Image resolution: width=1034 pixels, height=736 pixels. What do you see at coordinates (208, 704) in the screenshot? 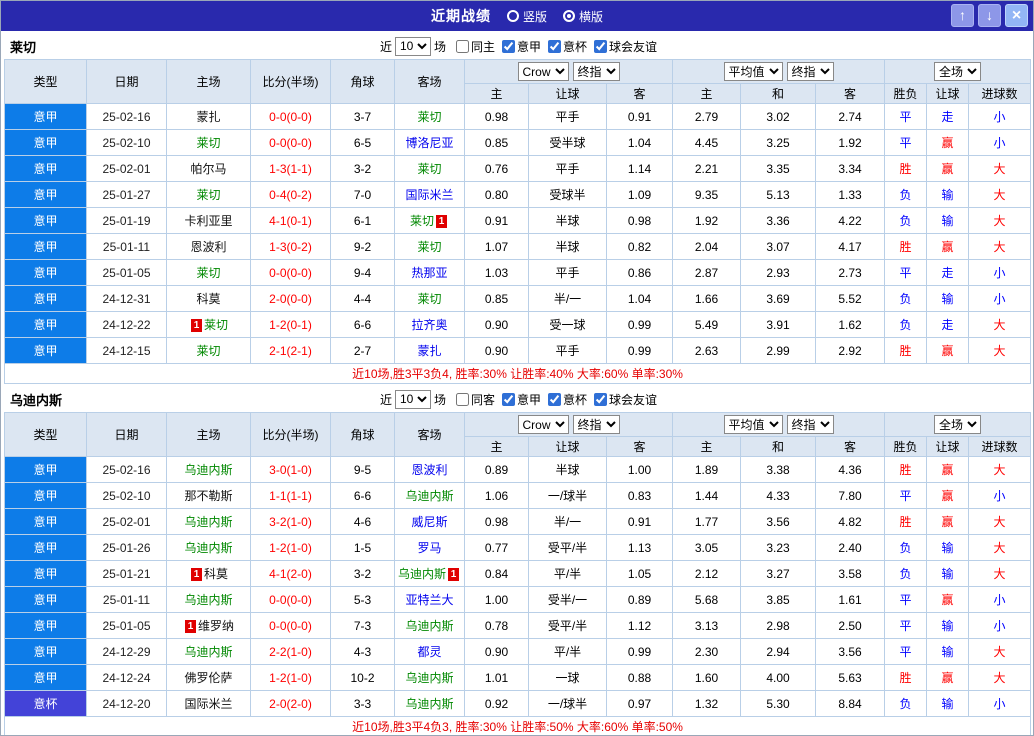
I see `home-team-link: 国际米兰` at bounding box center [208, 704].